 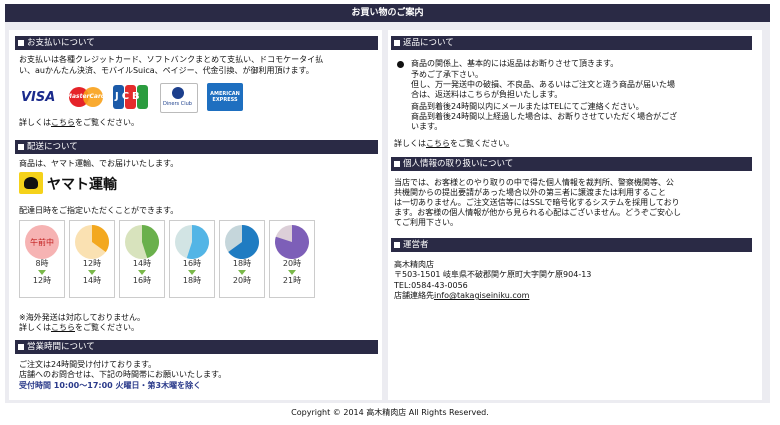 I want to click on slot-to: 14時, so click(x=92, y=280).